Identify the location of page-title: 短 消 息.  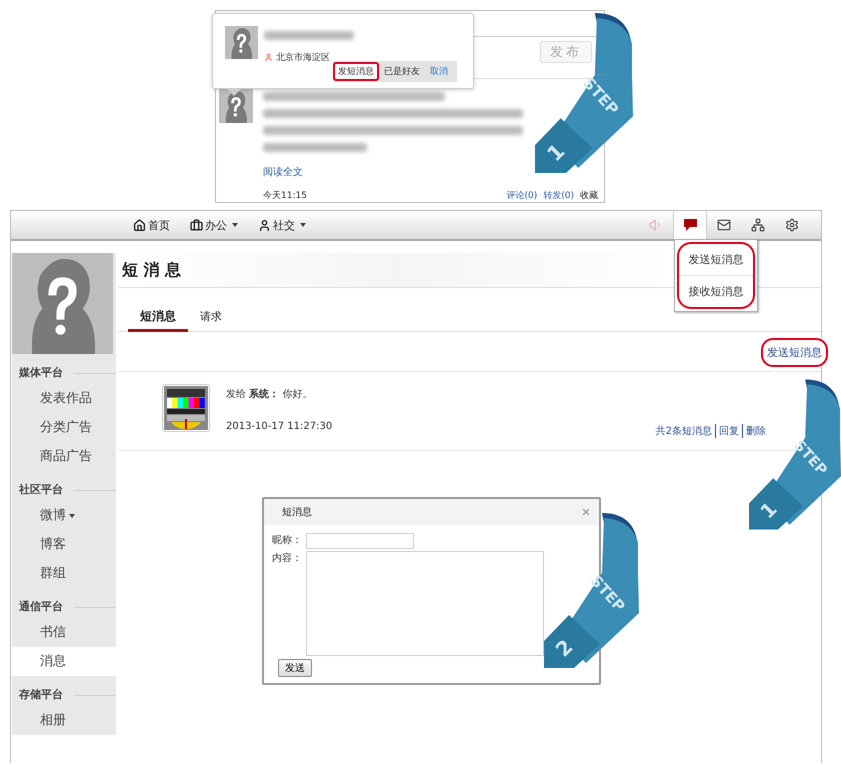
(152, 270).